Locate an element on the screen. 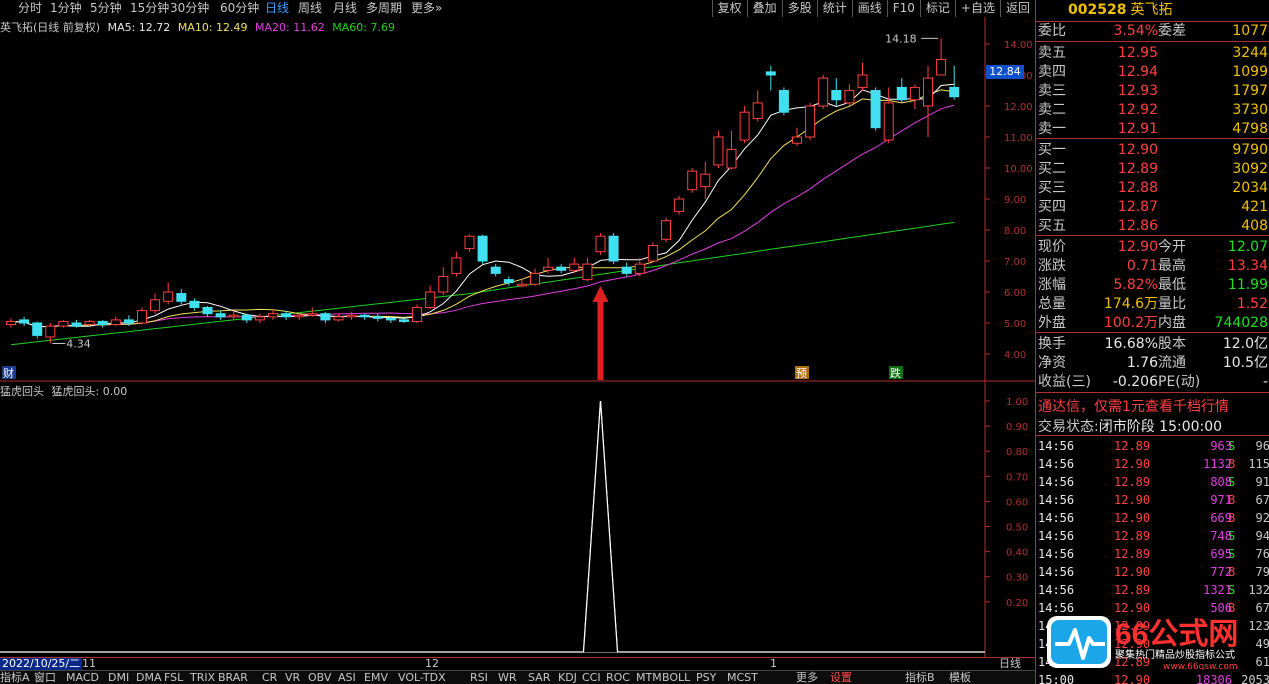 This screenshot has width=1269, height=684. indicator-tab: KDJ is located at coordinates (567, 677).